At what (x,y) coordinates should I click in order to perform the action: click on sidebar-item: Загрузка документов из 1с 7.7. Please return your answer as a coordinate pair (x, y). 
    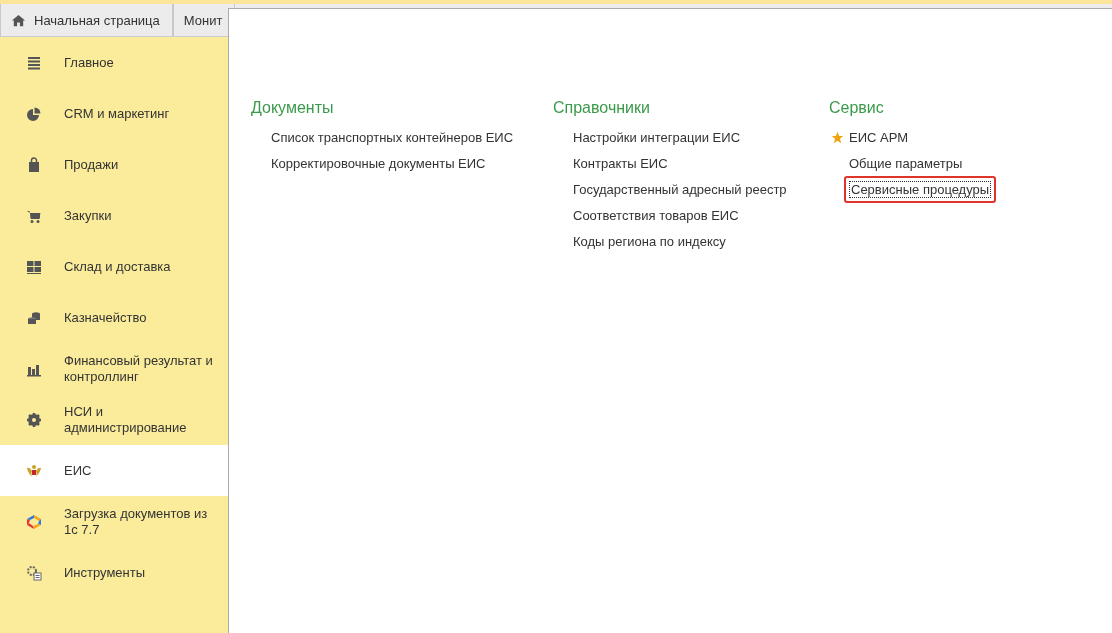
    Looking at the image, I should click on (114, 521).